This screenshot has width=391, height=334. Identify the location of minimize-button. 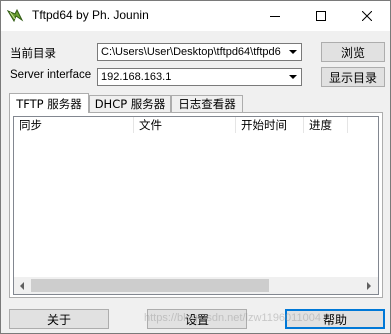
(275, 16).